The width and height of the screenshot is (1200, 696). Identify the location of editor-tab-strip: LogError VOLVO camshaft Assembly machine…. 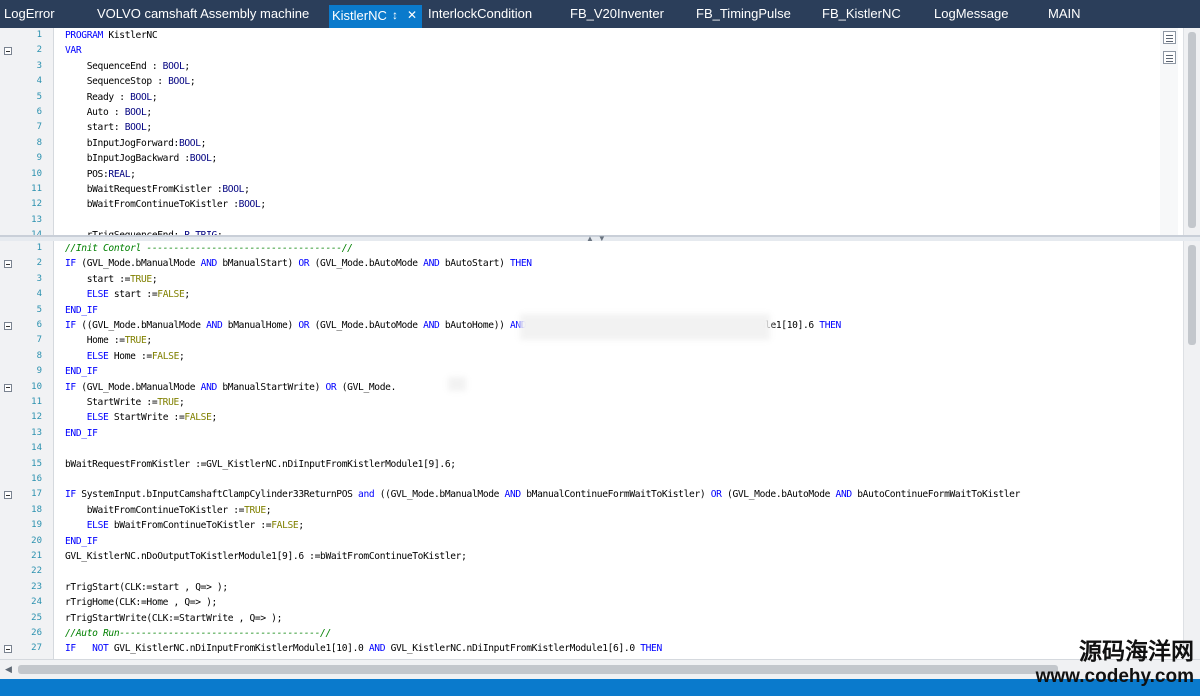
(600, 14).